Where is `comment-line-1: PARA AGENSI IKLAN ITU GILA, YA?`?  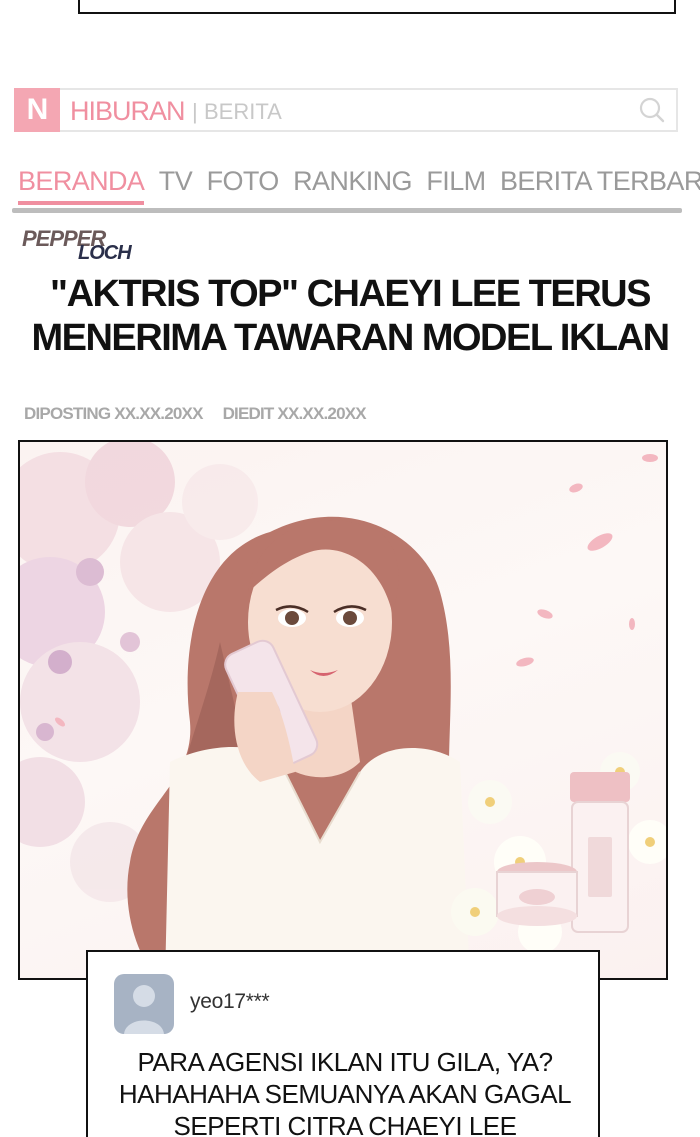
comment-line-1: PARA AGENSI IKLAN ITU GILA, YA? is located at coordinates (345, 1062).